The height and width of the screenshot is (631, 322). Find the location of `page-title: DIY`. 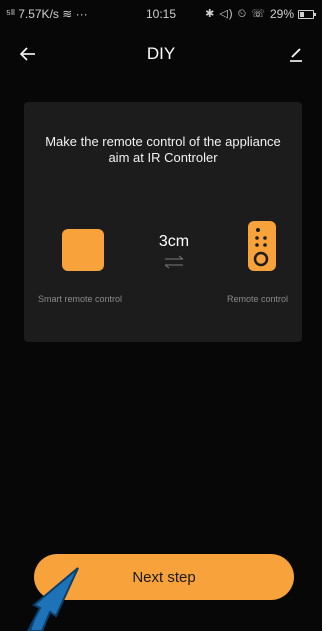

page-title: DIY is located at coordinates (161, 53).